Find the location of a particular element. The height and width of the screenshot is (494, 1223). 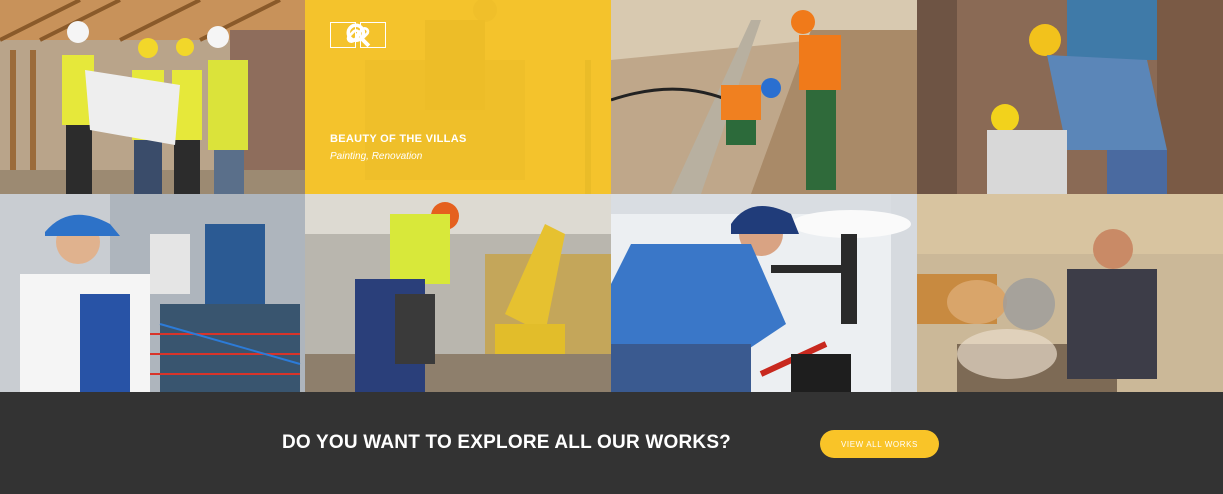

view-all-works-button: VIEW ALL WORKS is located at coordinates (879, 444).